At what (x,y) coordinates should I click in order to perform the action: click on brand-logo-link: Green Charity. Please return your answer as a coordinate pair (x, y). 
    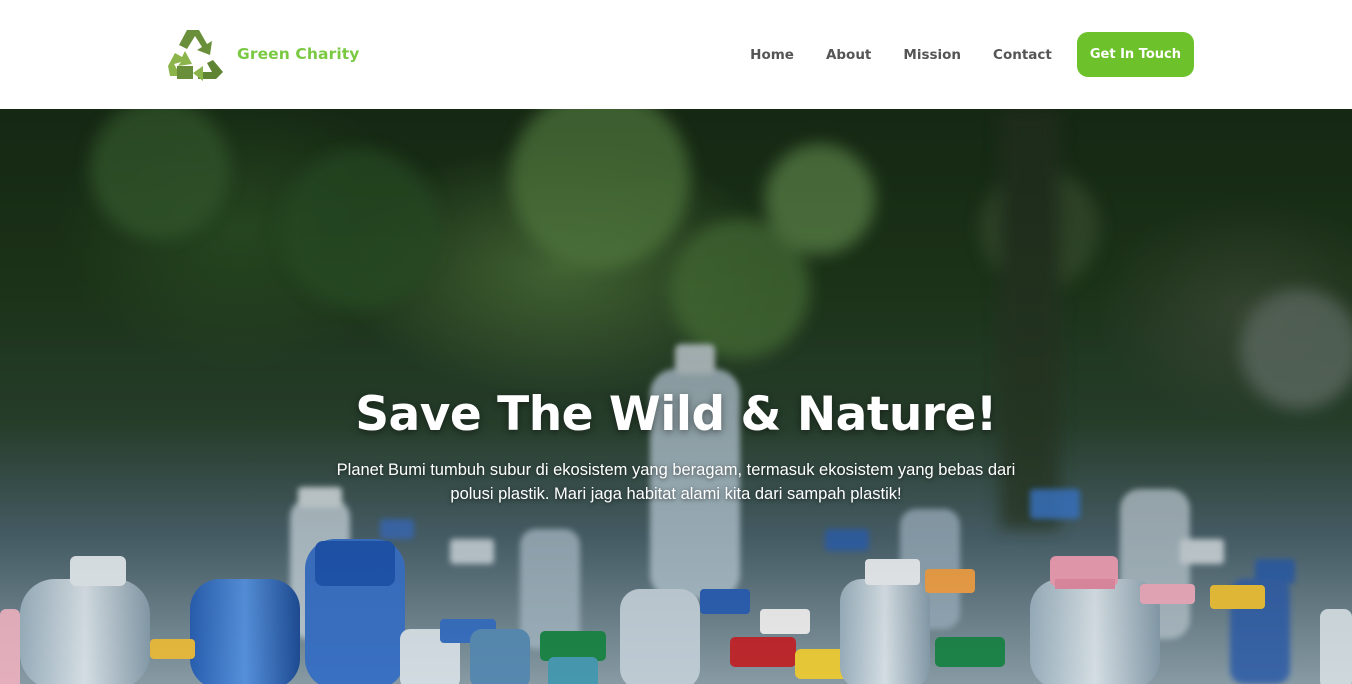
    Looking at the image, I should click on (262, 54).